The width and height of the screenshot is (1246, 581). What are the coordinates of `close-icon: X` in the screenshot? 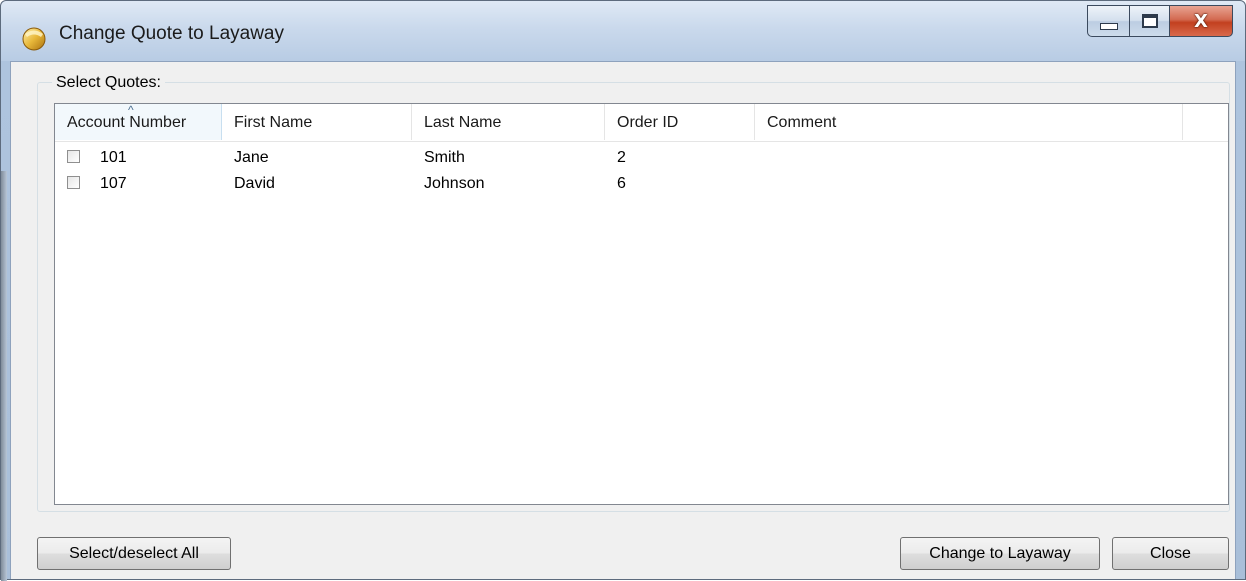 It's located at (1201, 21).